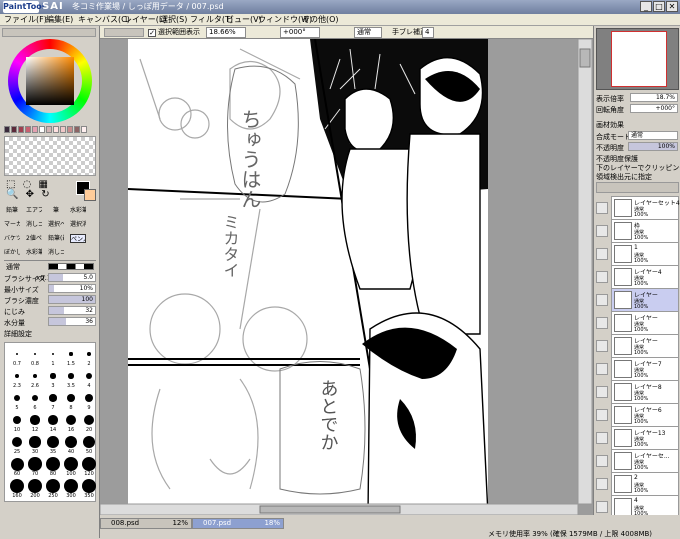 The height and width of the screenshot is (539, 680). What do you see at coordinates (12, 224) in the screenshot?
I see `tool-marker: マーカー` at bounding box center [12, 224].